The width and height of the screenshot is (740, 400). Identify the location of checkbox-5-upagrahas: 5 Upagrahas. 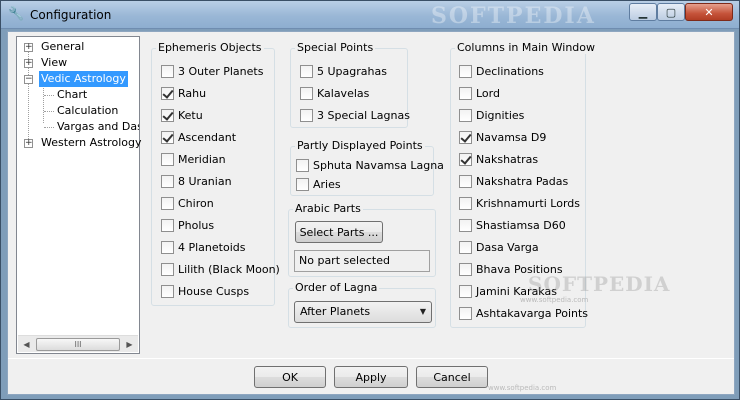
(343, 71).